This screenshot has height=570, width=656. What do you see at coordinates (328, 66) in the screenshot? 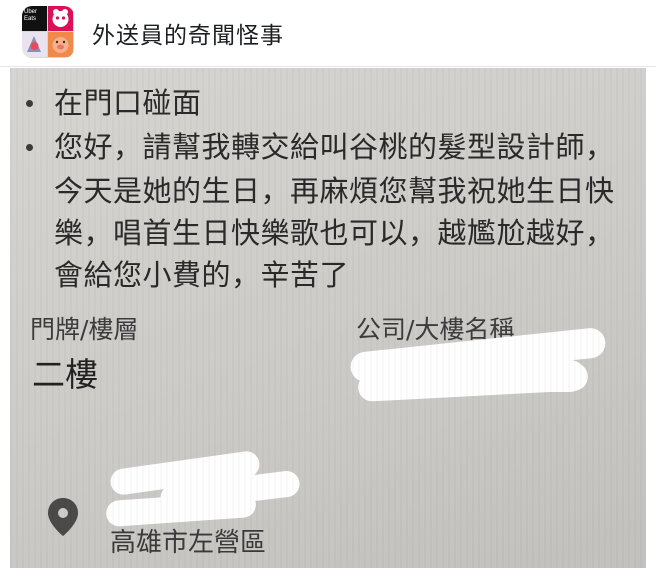
I see `header-divider` at bounding box center [328, 66].